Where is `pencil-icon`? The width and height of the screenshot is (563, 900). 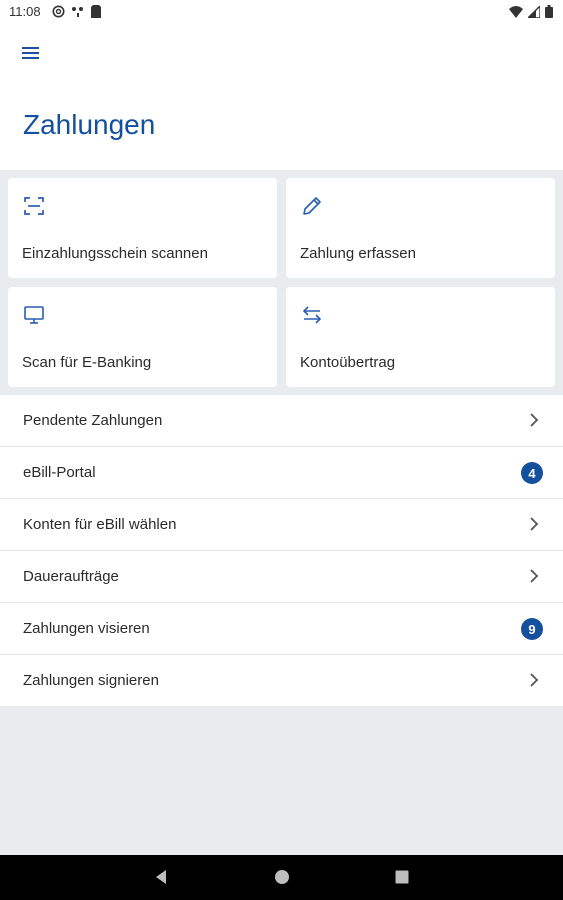
pencil-icon is located at coordinates (312, 206).